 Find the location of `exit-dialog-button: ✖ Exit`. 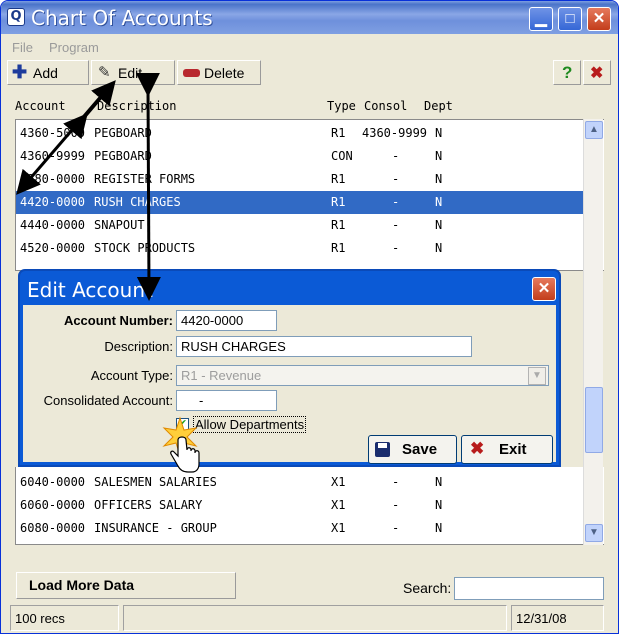

exit-dialog-button: ✖ Exit is located at coordinates (507, 449).